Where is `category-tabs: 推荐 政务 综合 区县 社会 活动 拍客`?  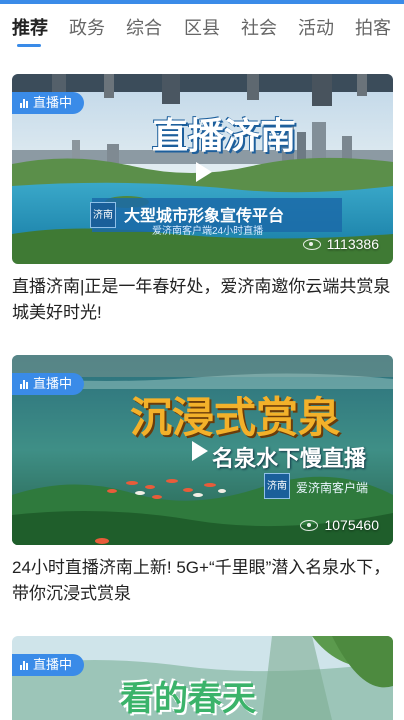
category-tabs: 推荐 政务 综合 区县 社会 活动 拍客 is located at coordinates (202, 29).